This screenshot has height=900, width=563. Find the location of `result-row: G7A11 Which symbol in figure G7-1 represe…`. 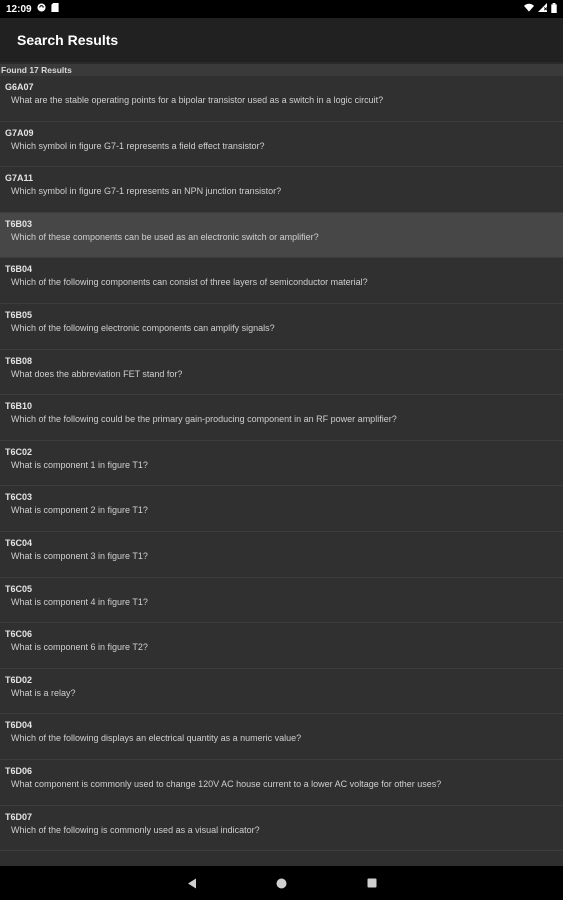

result-row: G7A11 Which symbol in figure G7-1 represe… is located at coordinates (281, 190).